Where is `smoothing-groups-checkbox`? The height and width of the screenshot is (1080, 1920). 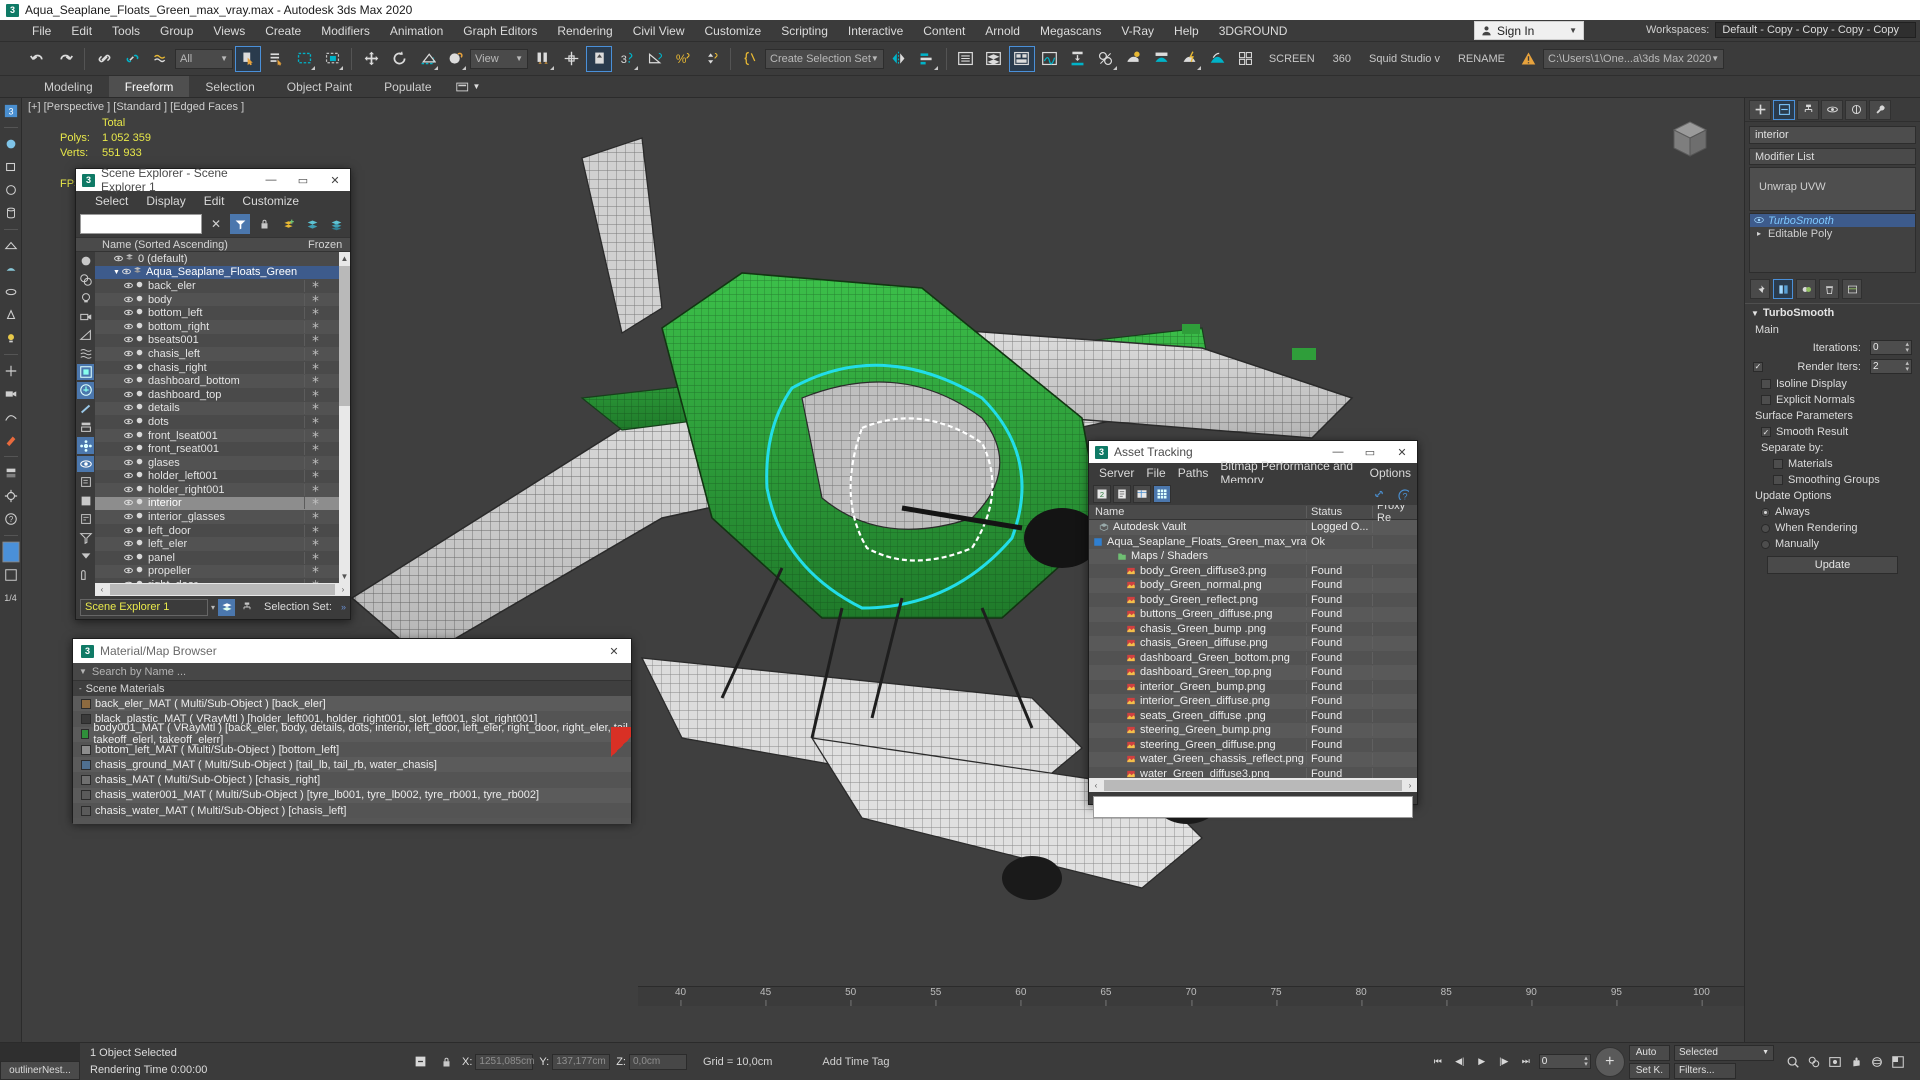
smoothing-groups-checkbox is located at coordinates (1778, 480).